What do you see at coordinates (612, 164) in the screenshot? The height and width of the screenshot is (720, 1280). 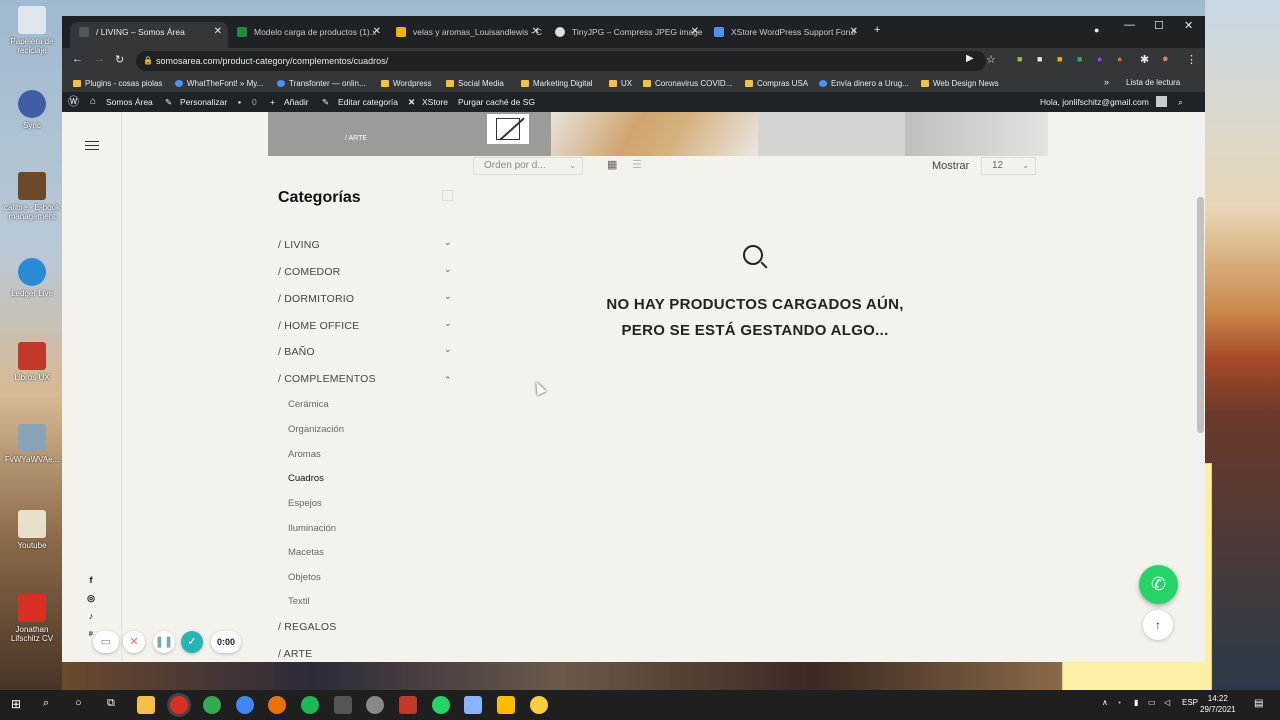 I see `grid-view-icon: ▦` at bounding box center [612, 164].